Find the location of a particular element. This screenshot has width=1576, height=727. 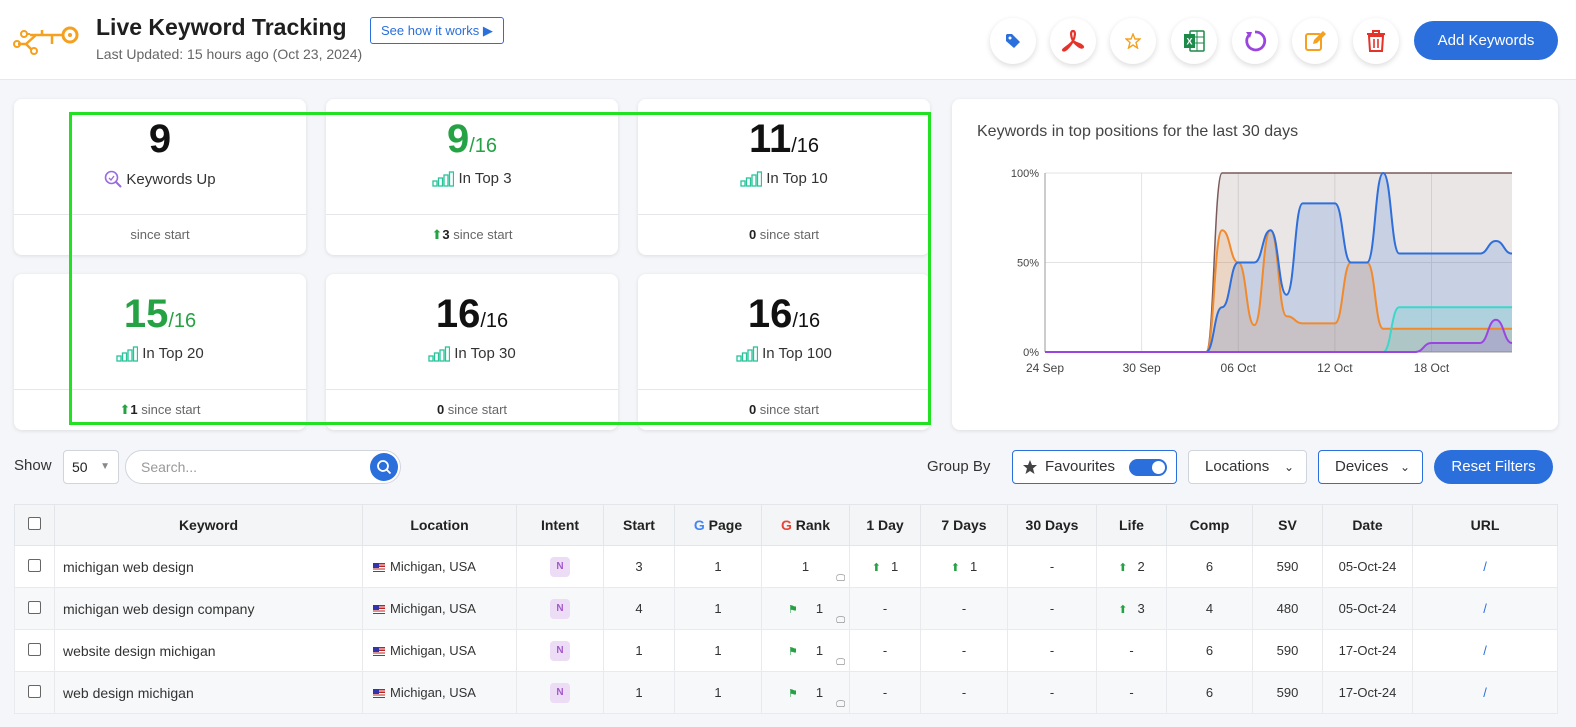

tag-button is located at coordinates (1013, 41).